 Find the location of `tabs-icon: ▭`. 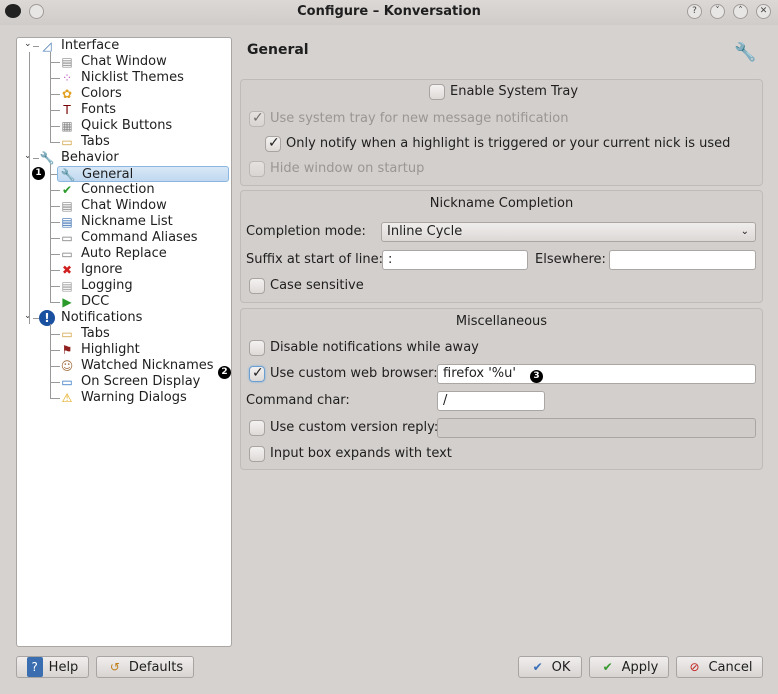

tabs-icon: ▭ is located at coordinates (67, 334).